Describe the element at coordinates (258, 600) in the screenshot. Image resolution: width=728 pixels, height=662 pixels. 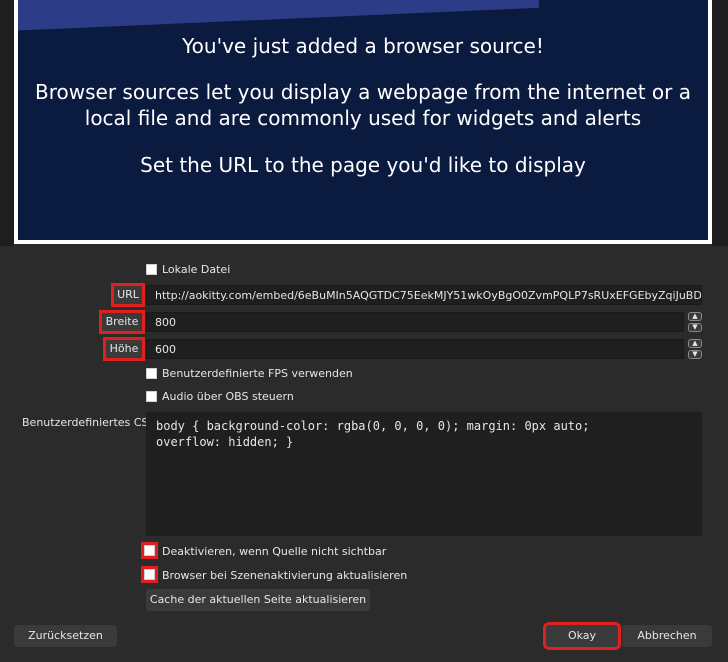
I see `refresh-cache-button: Cache der aktuellen Seite aktualisieren` at that location.